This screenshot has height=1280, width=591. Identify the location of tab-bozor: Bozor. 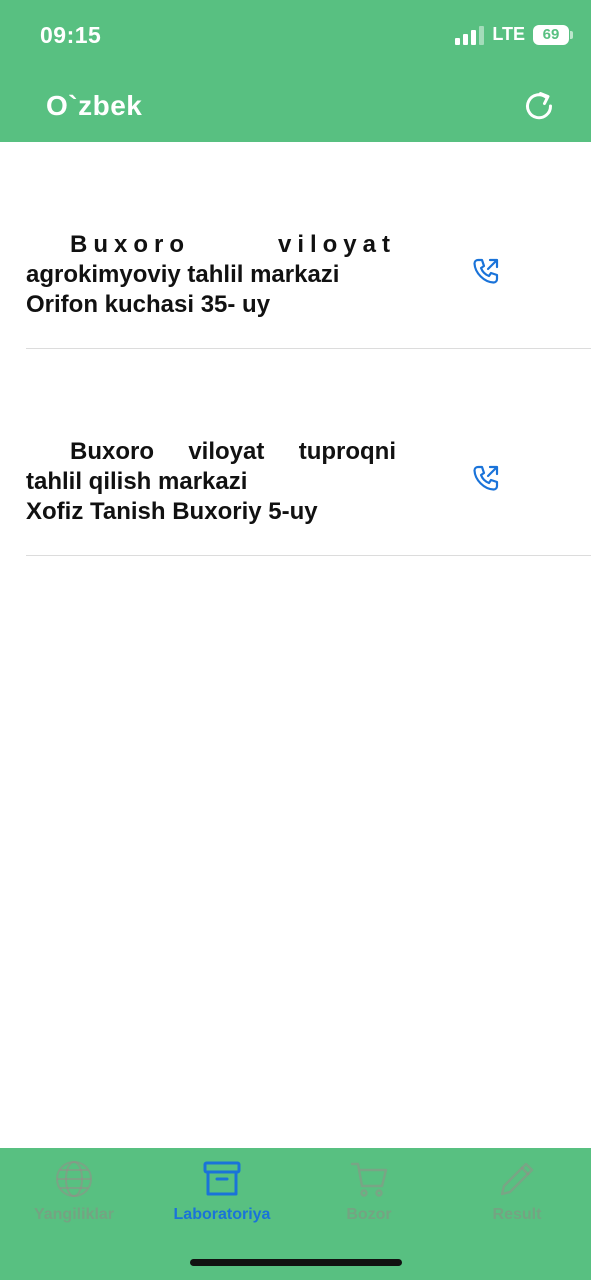
(369, 1198).